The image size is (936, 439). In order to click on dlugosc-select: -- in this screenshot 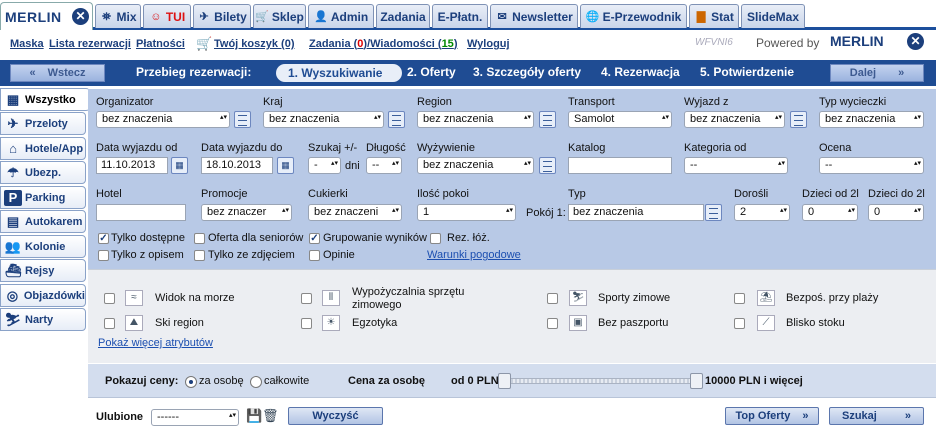, I will do `click(384, 165)`.